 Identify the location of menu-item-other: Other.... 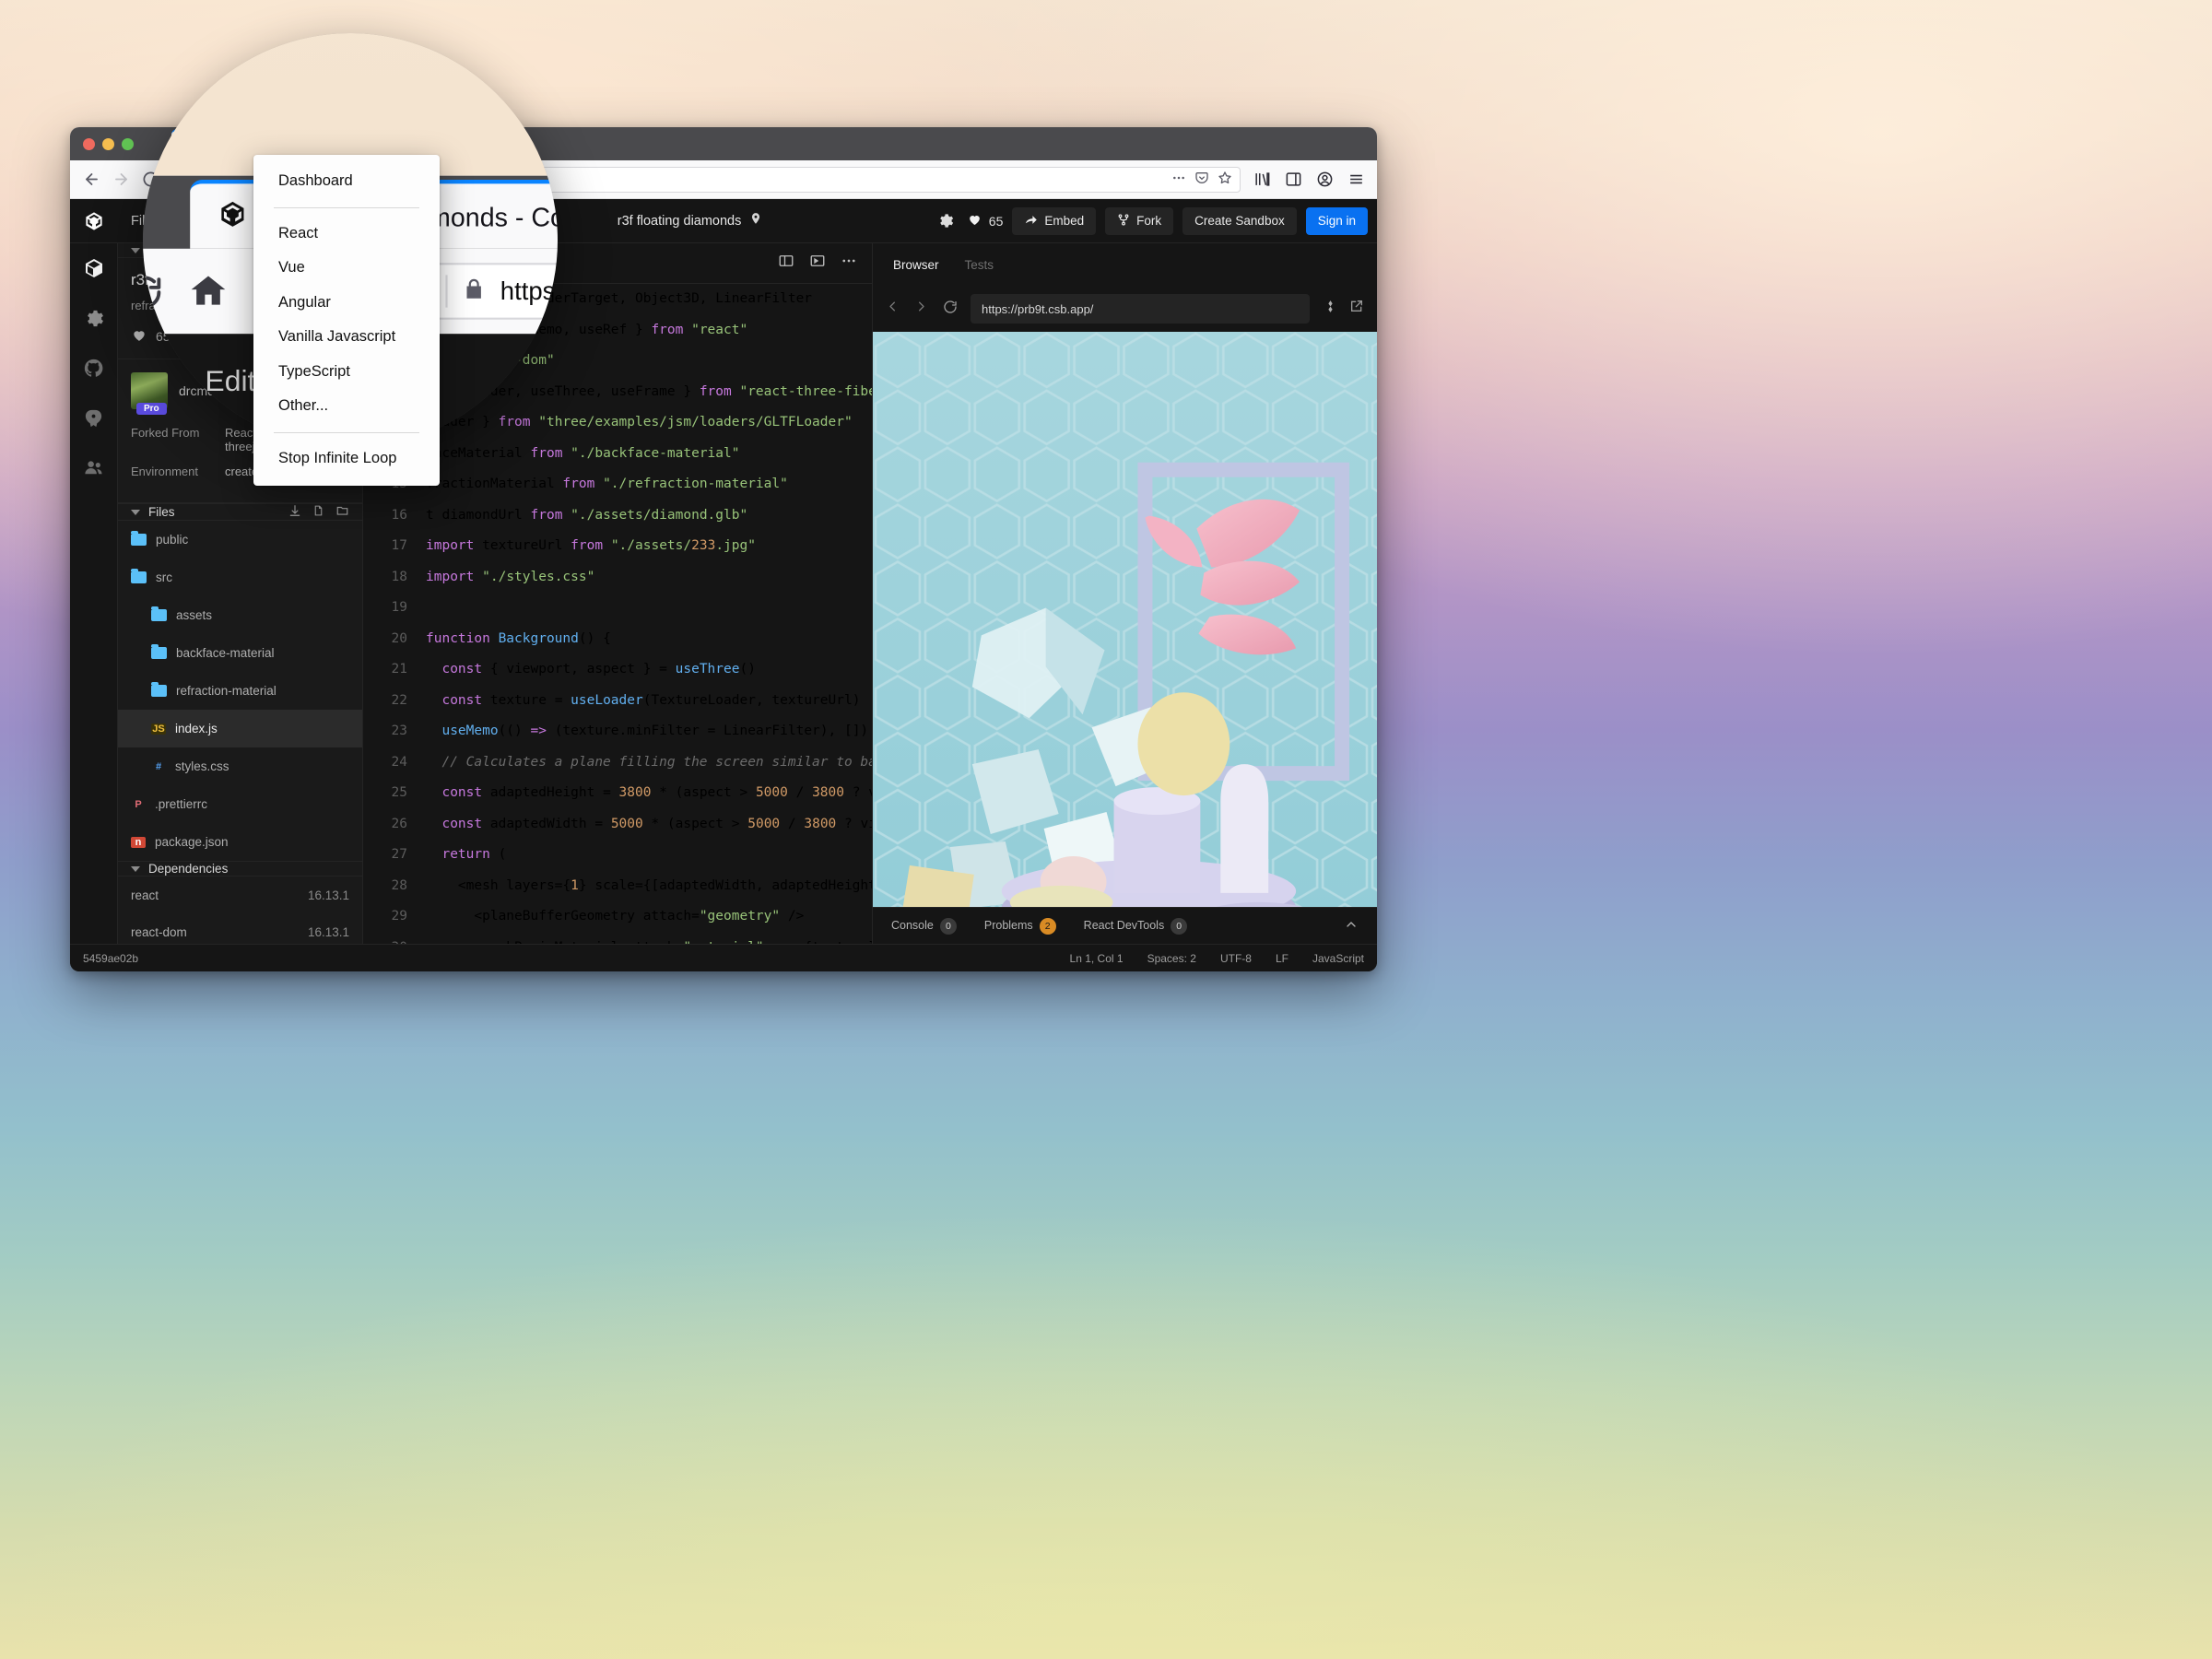
(346, 406).